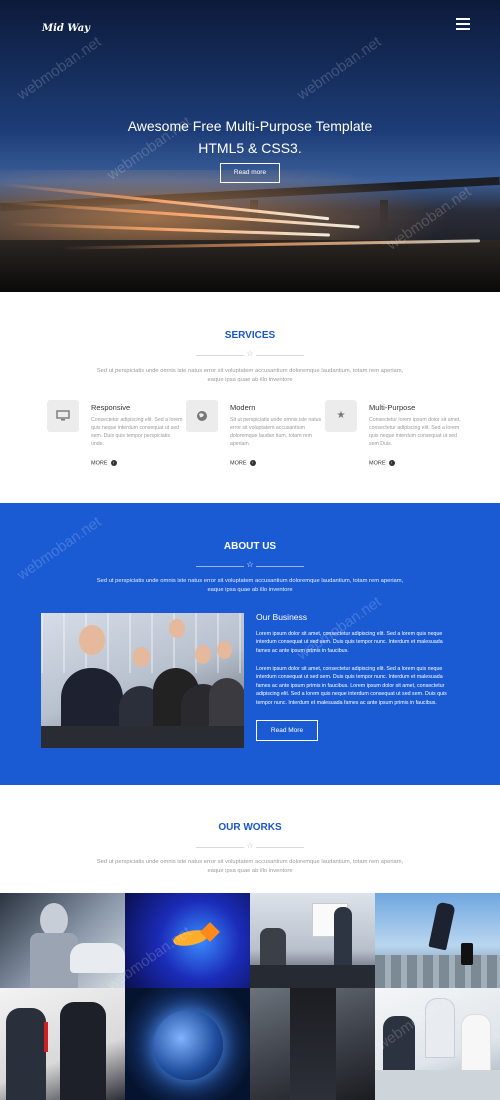 This screenshot has height=1100, width=500. Describe the element at coordinates (142, 680) in the screenshot. I see `business-team-photo` at that location.